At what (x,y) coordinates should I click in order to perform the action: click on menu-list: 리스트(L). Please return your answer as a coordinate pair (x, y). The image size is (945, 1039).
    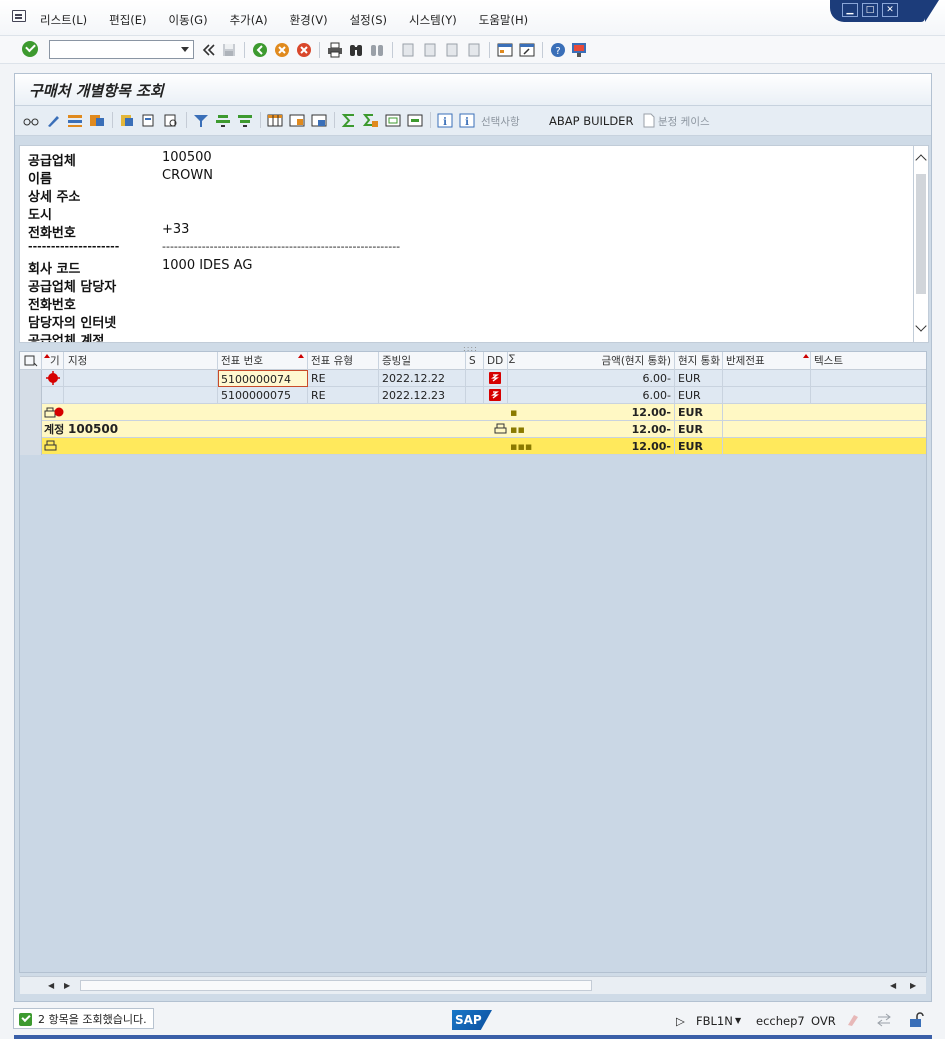
    Looking at the image, I should click on (63, 20).